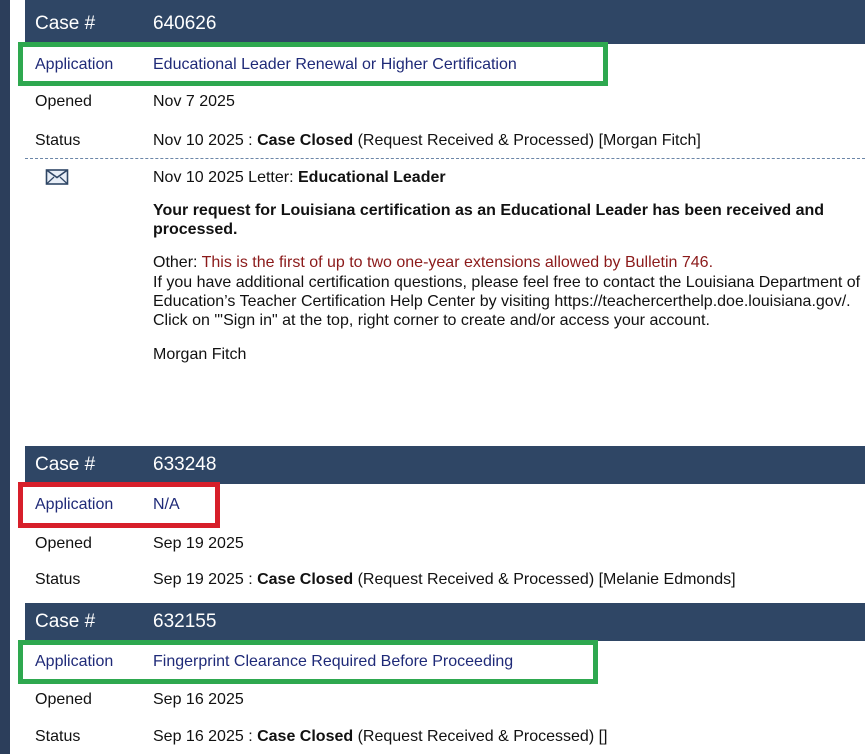 The image size is (865, 754). What do you see at coordinates (223, 177) in the screenshot?
I see `letter-date: Nov 10 2025 Letter:` at bounding box center [223, 177].